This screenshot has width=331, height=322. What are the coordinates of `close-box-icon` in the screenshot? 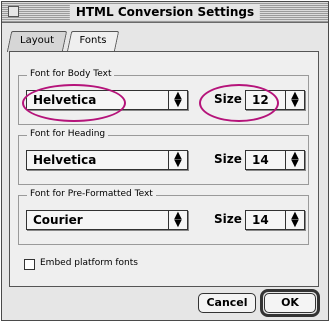 It's located at (13, 11).